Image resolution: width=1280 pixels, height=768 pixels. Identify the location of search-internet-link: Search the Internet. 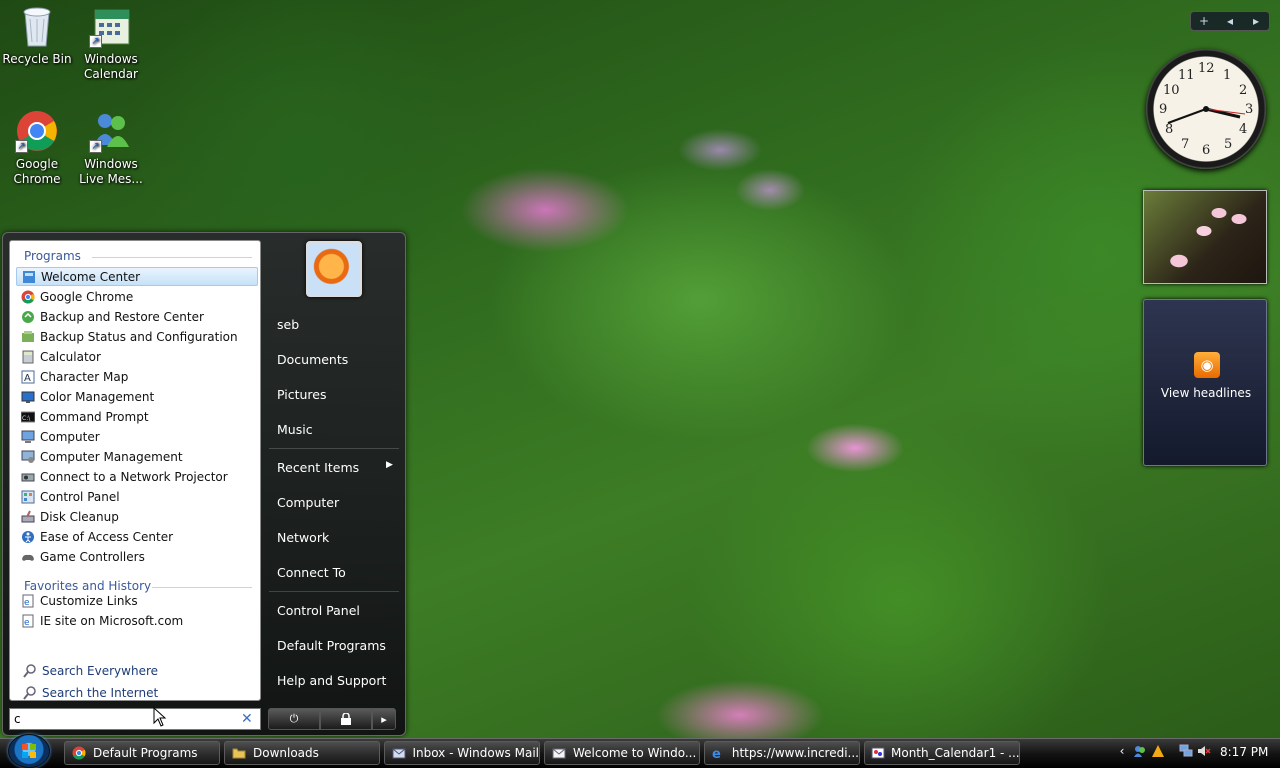
(88, 693).